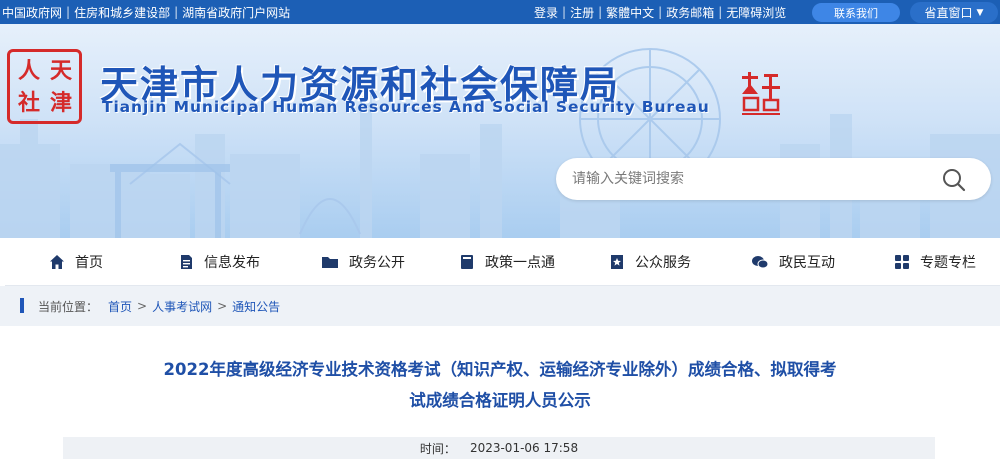  Describe the element at coordinates (630, 12) in the screenshot. I see `traditional-chinese-link: 繁體中文` at that location.